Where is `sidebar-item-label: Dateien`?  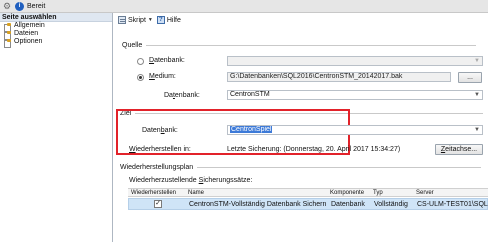
sidebar-item-label: Dateien is located at coordinates (26, 33).